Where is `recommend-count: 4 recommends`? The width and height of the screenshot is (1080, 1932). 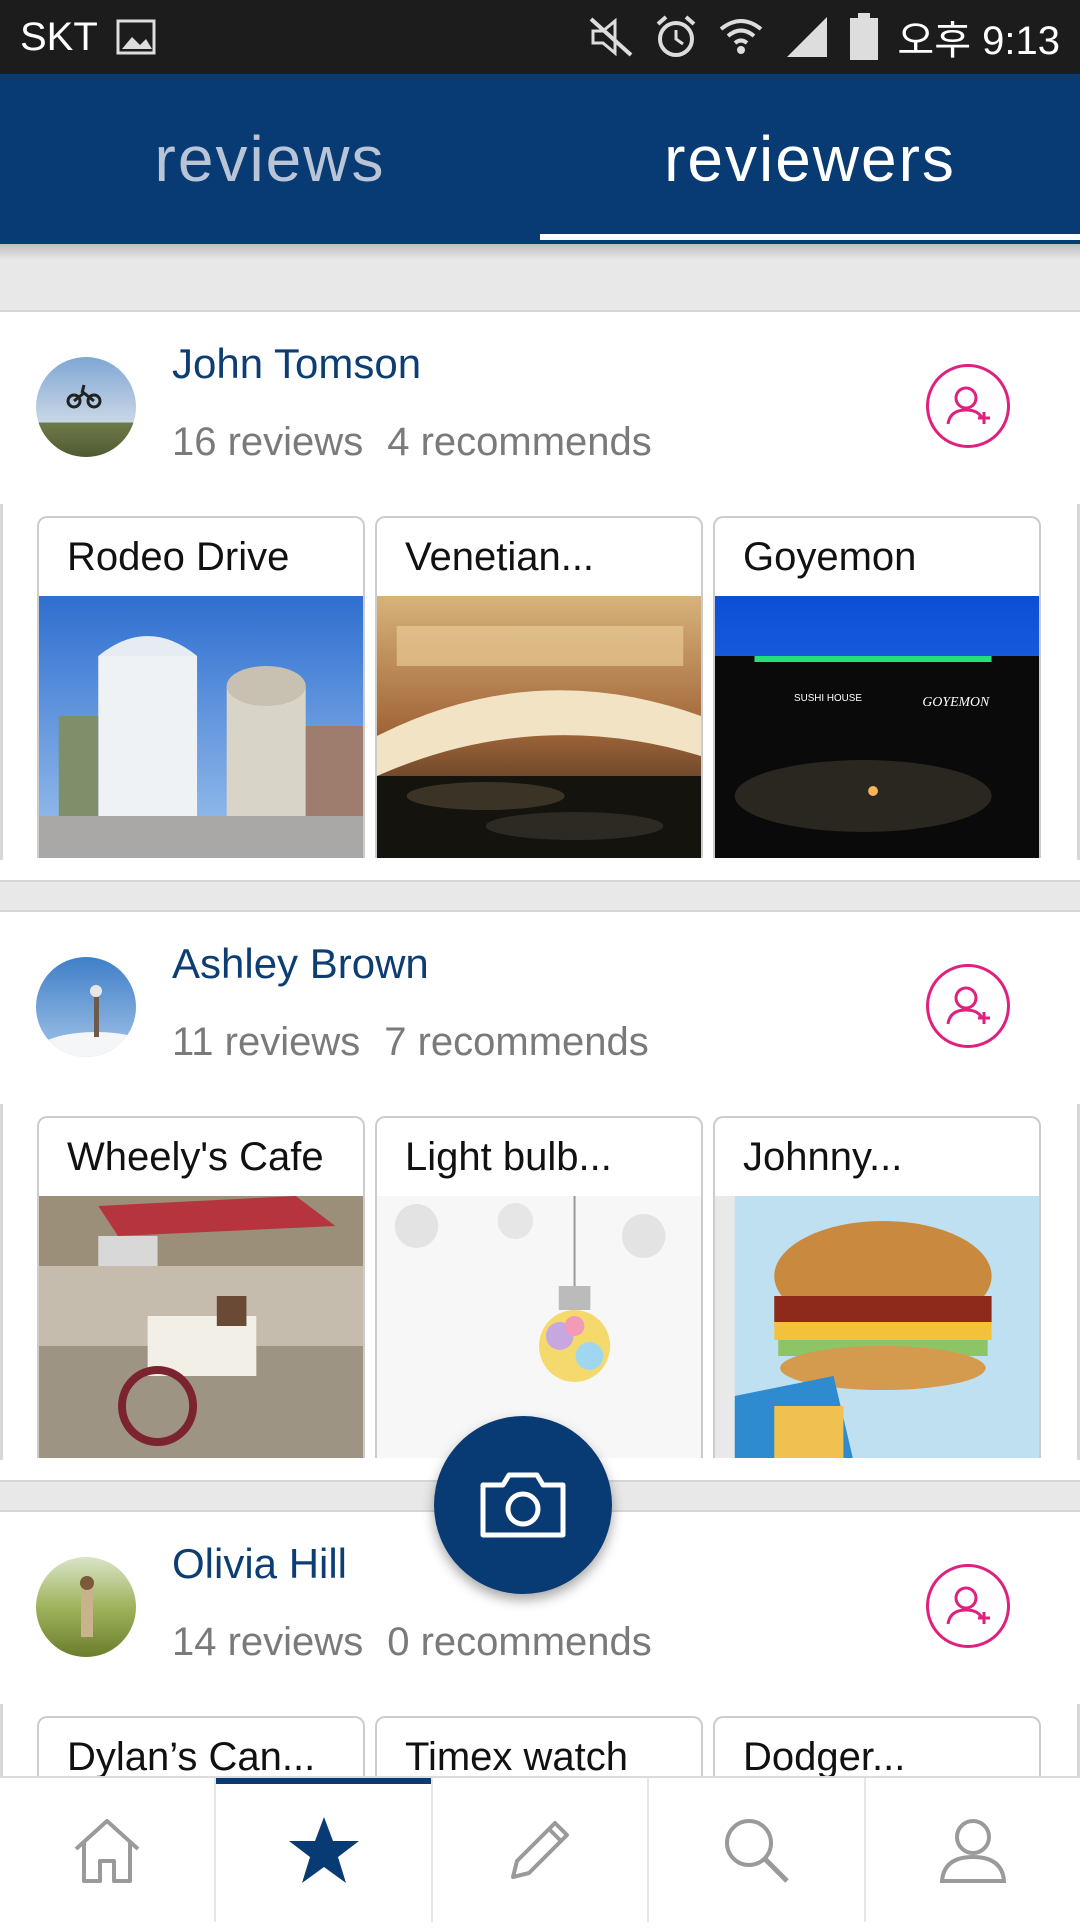
recommend-count: 4 recommends is located at coordinates (519, 442).